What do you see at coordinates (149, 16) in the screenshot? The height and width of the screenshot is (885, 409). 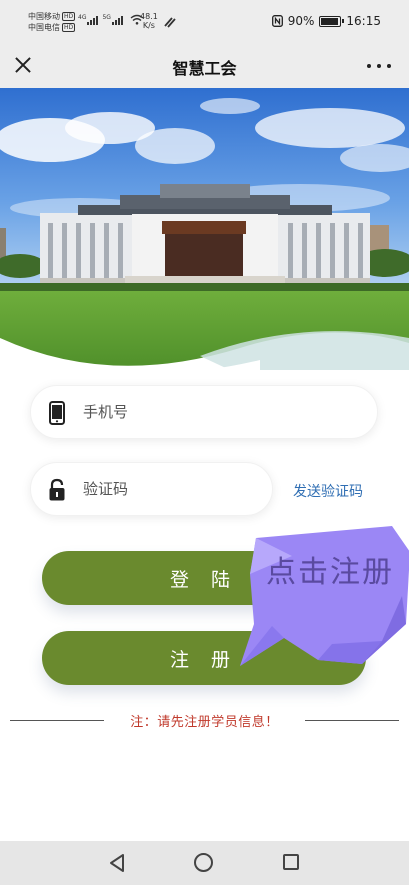 I see `speed-value: 48.1` at bounding box center [149, 16].